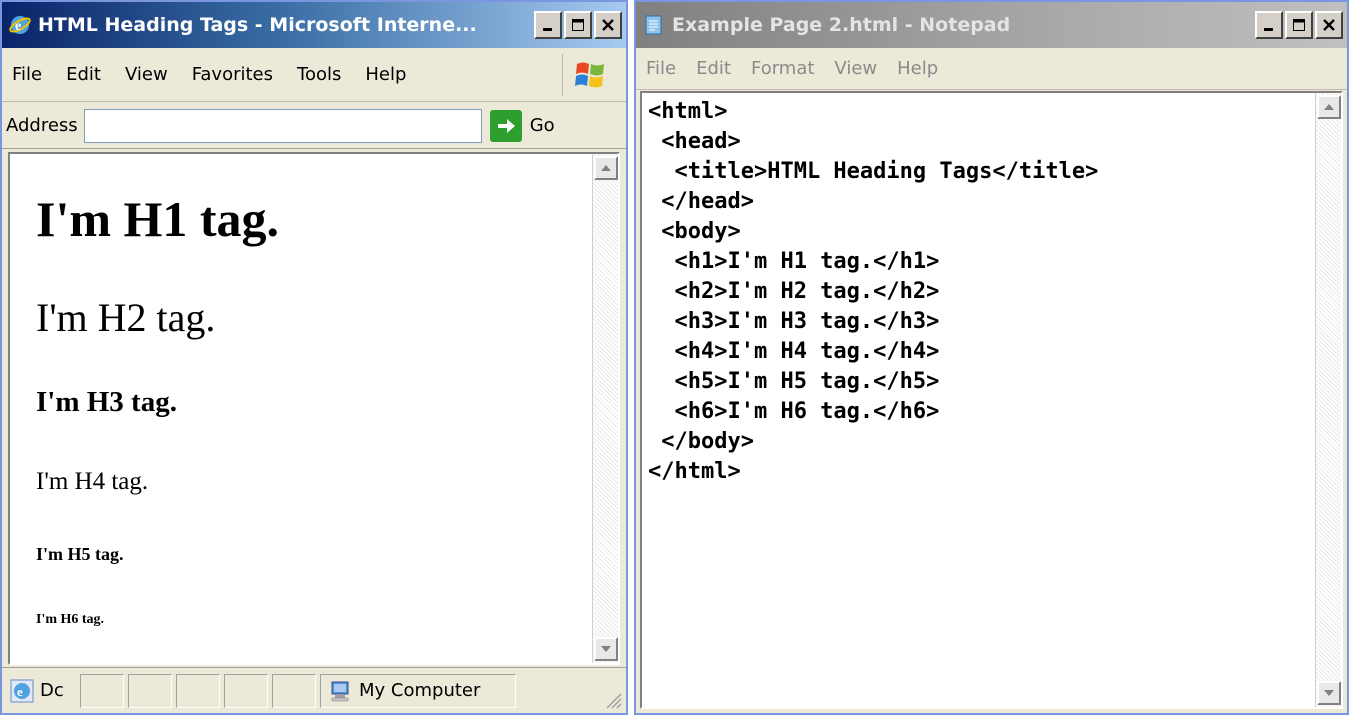 This screenshot has height=715, width=1349. I want to click on heading-h6: I'm H6 tag., so click(70, 619).